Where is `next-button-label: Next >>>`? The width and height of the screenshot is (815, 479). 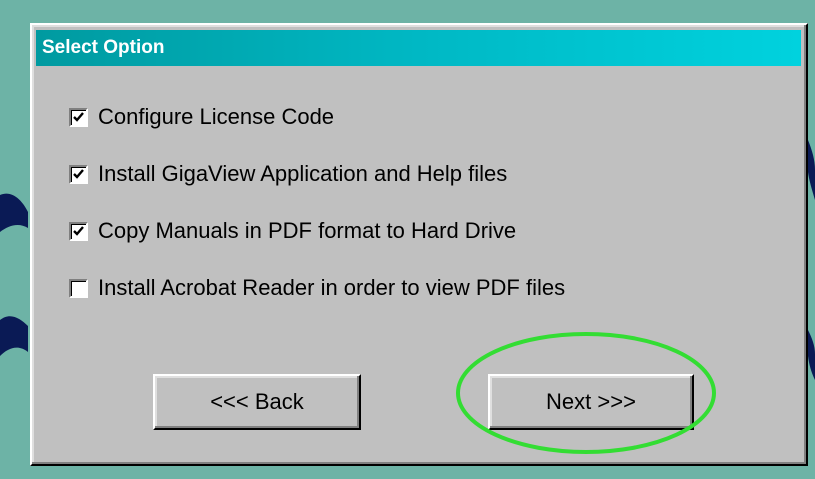
next-button-label: Next >>> is located at coordinates (591, 401).